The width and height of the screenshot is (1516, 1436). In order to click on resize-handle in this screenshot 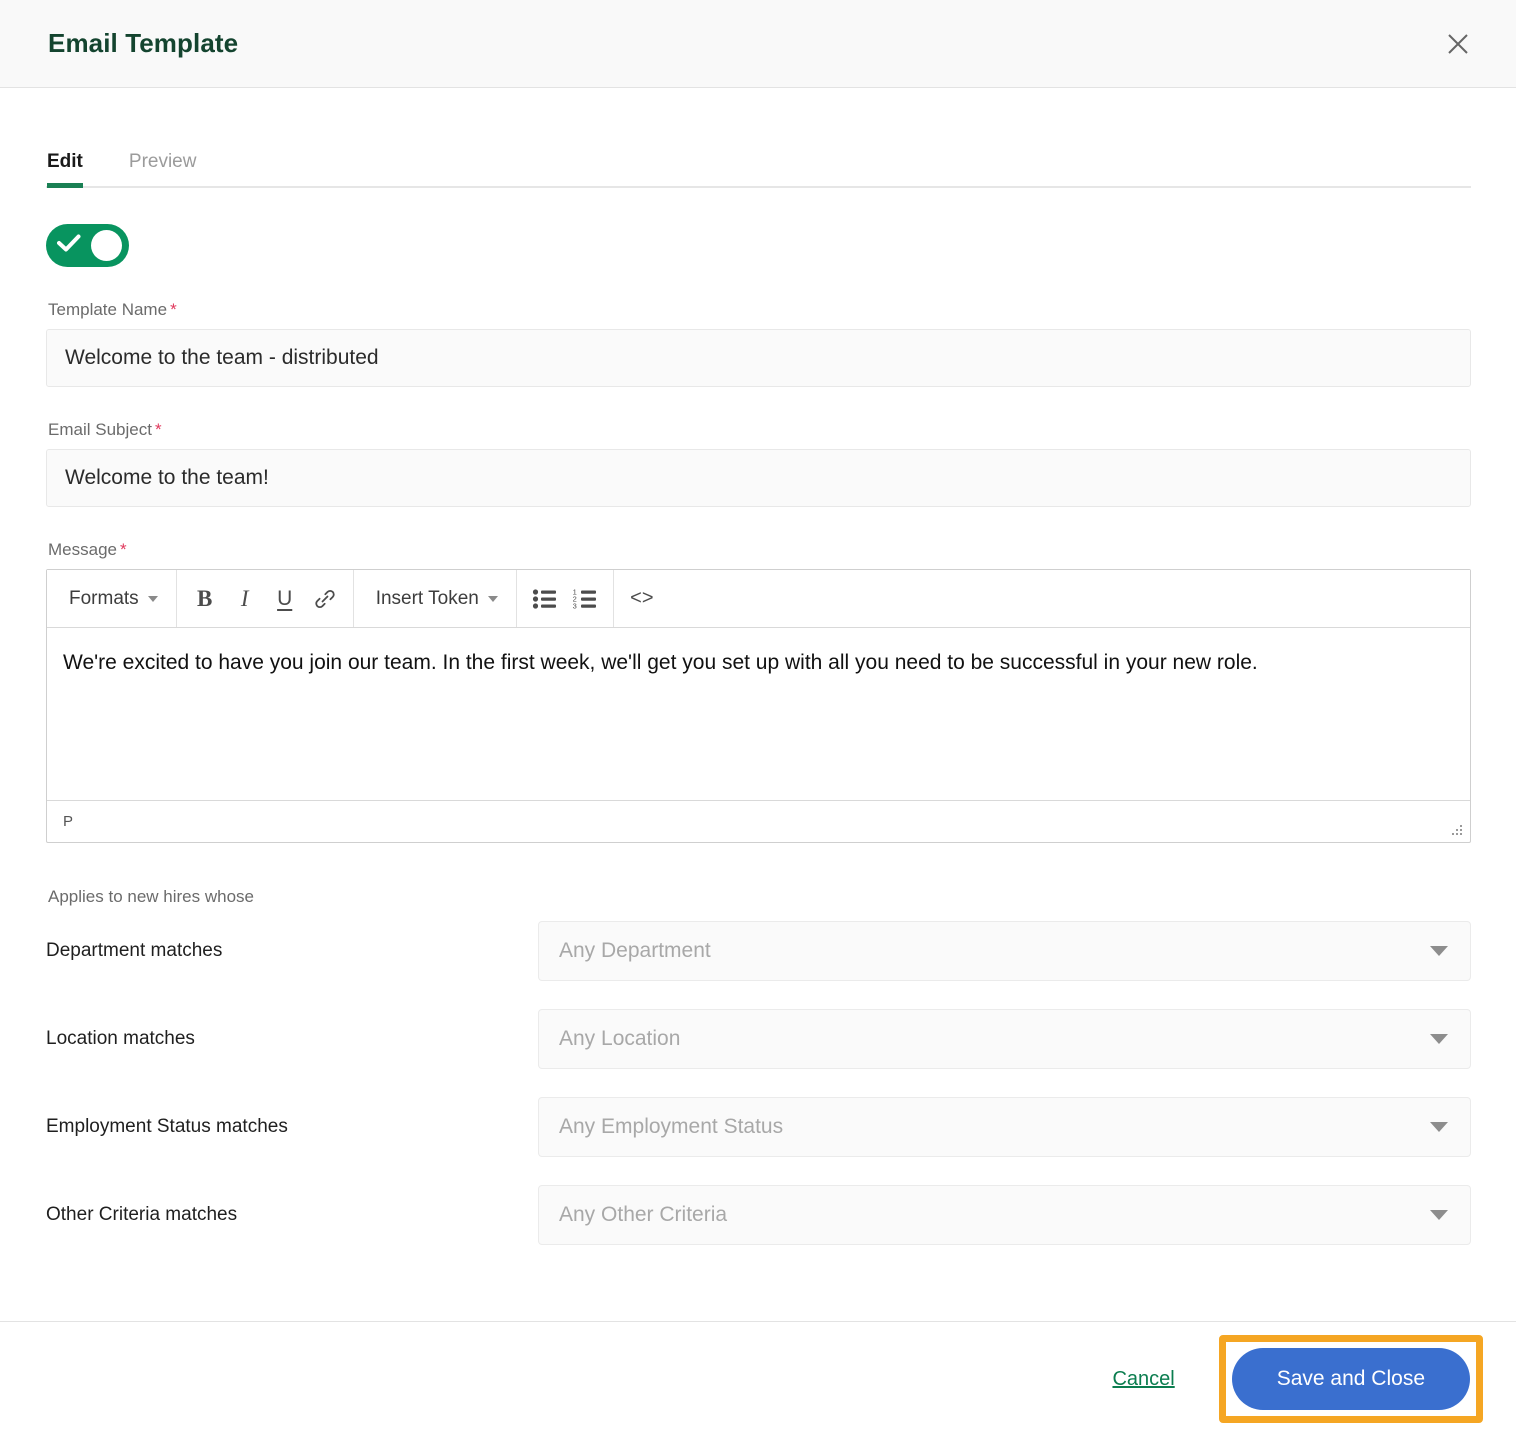, I will do `click(1456, 829)`.